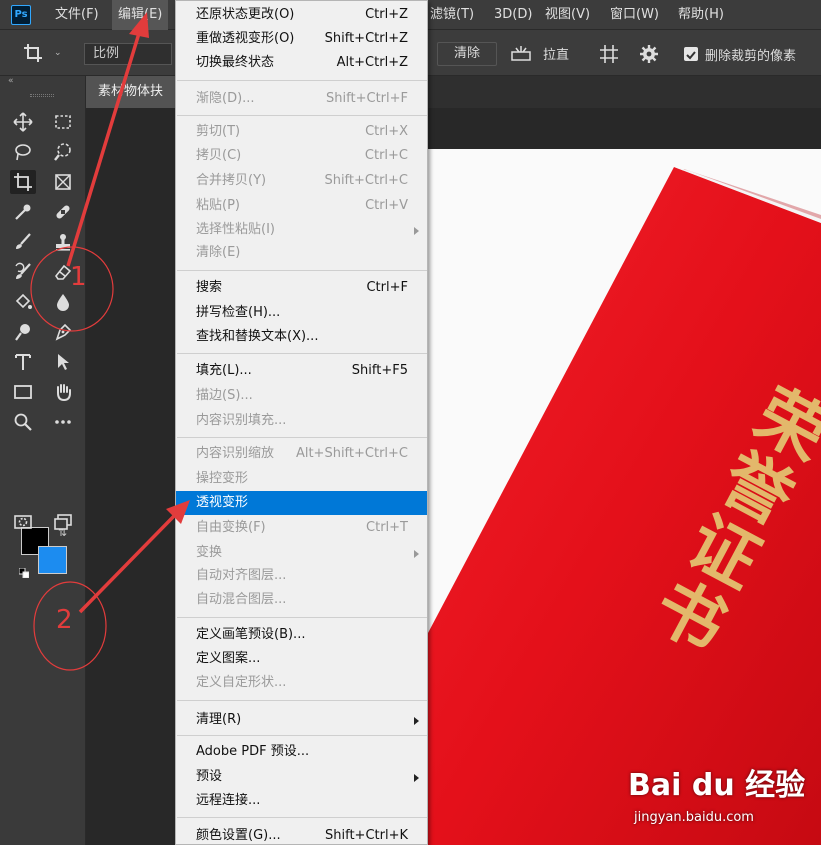 The width and height of the screenshot is (821, 845). I want to click on menu-item-undo: 还原状态更改(O) Ctrl+Z, so click(301, 15).